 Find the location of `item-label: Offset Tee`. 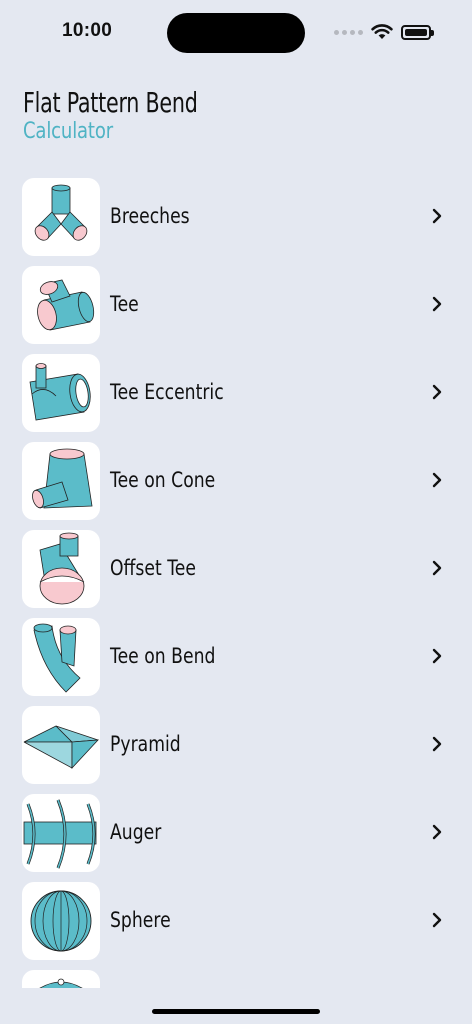

item-label: Offset Tee is located at coordinates (153, 568).